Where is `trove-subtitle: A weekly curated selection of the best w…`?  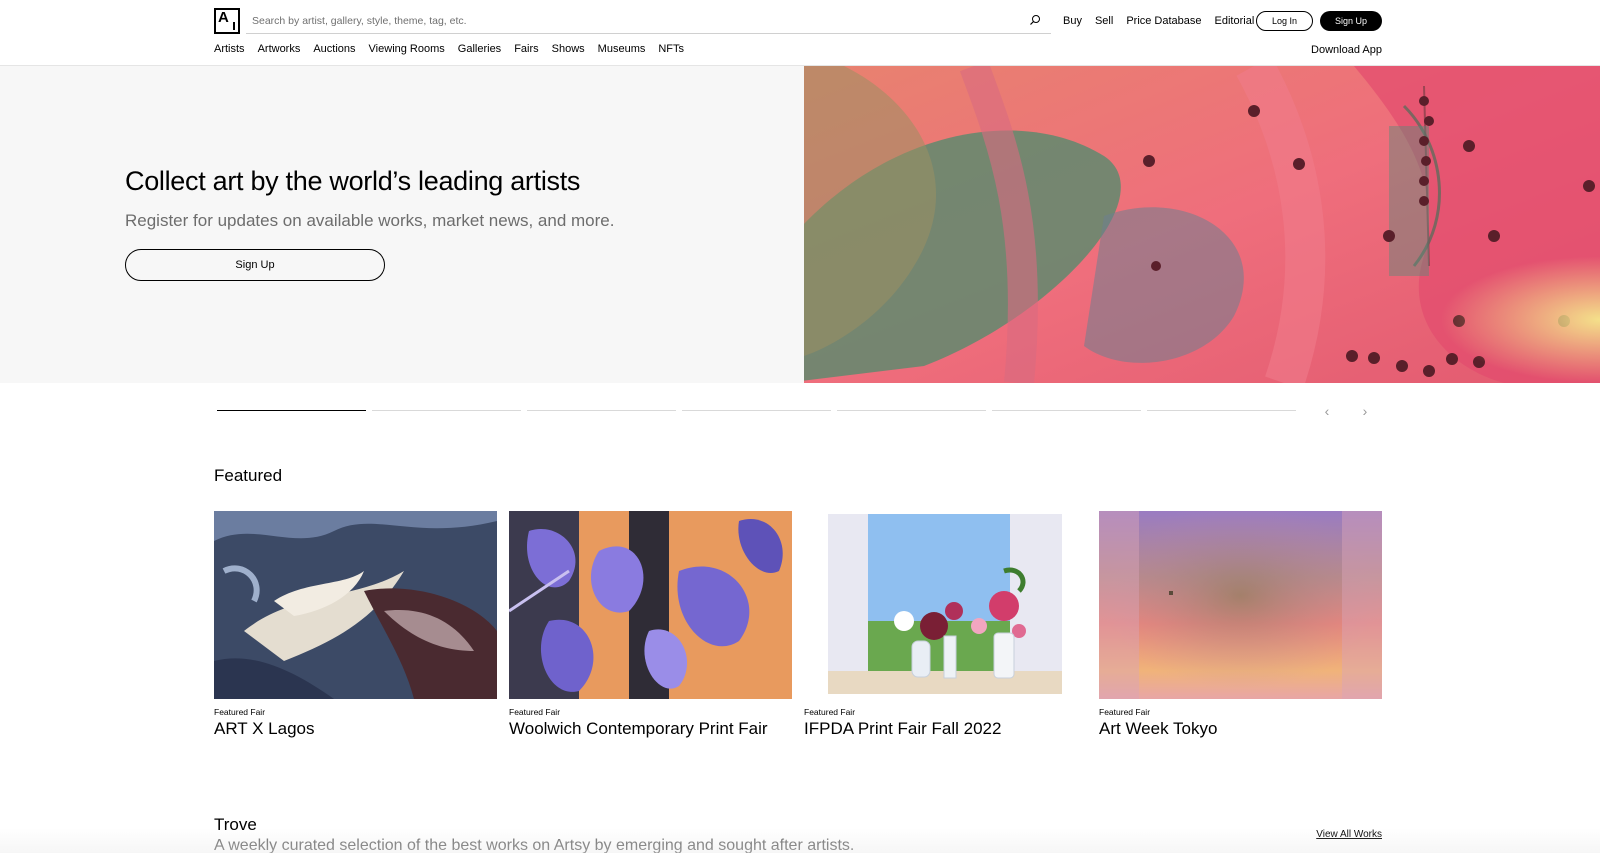 trove-subtitle: A weekly curated selection of the best w… is located at coordinates (534, 845).